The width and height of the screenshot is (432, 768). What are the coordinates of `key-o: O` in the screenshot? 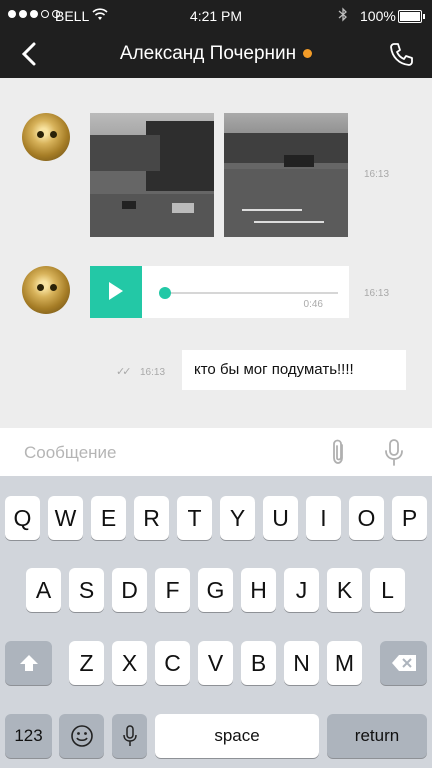 It's located at (366, 518).